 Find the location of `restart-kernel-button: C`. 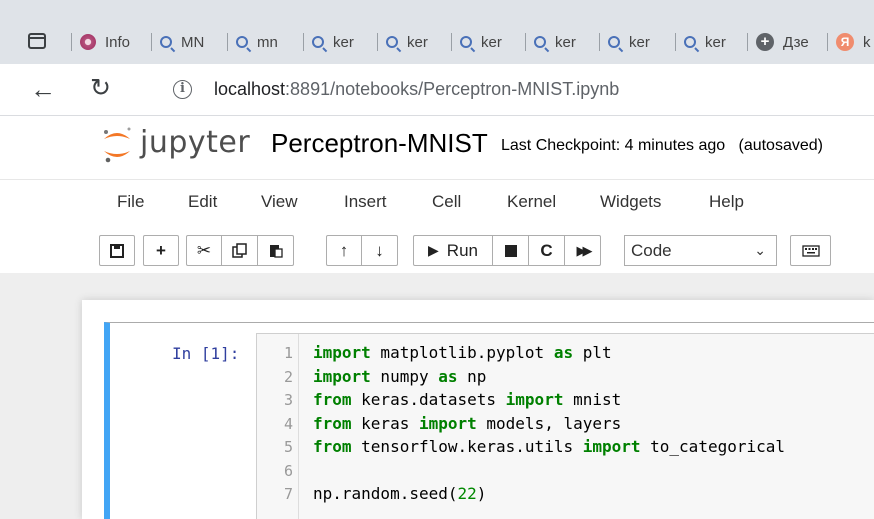

restart-kernel-button: C is located at coordinates (547, 250).